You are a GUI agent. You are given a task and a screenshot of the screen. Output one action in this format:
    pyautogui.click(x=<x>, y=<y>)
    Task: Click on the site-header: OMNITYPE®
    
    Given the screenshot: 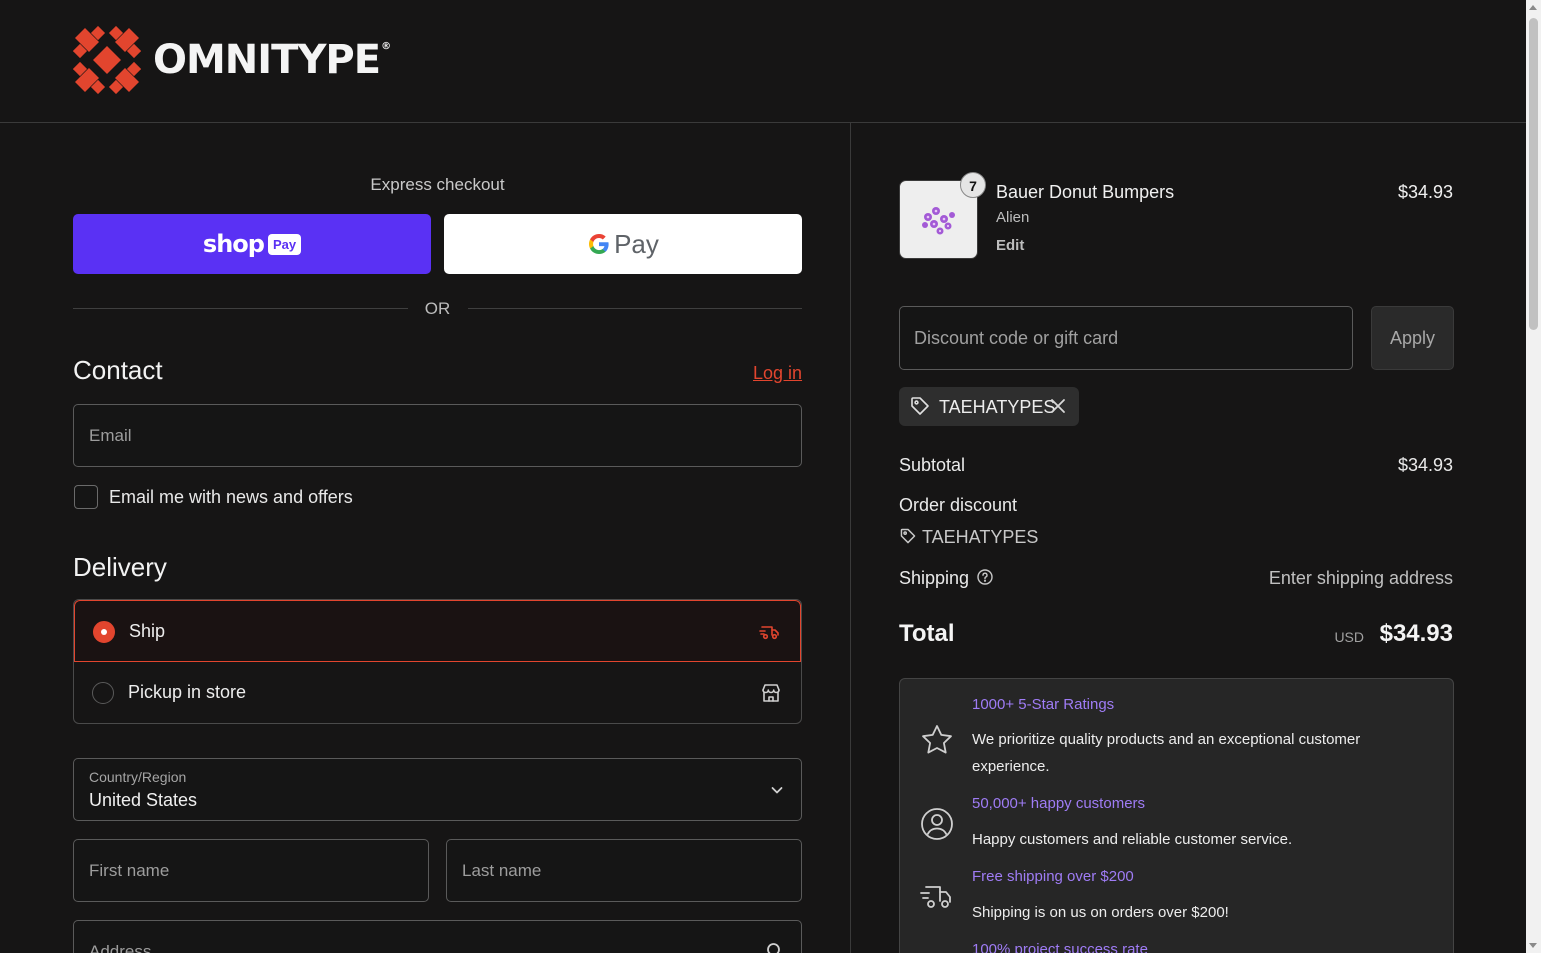 What is the action you would take?
    pyautogui.click(x=763, y=61)
    